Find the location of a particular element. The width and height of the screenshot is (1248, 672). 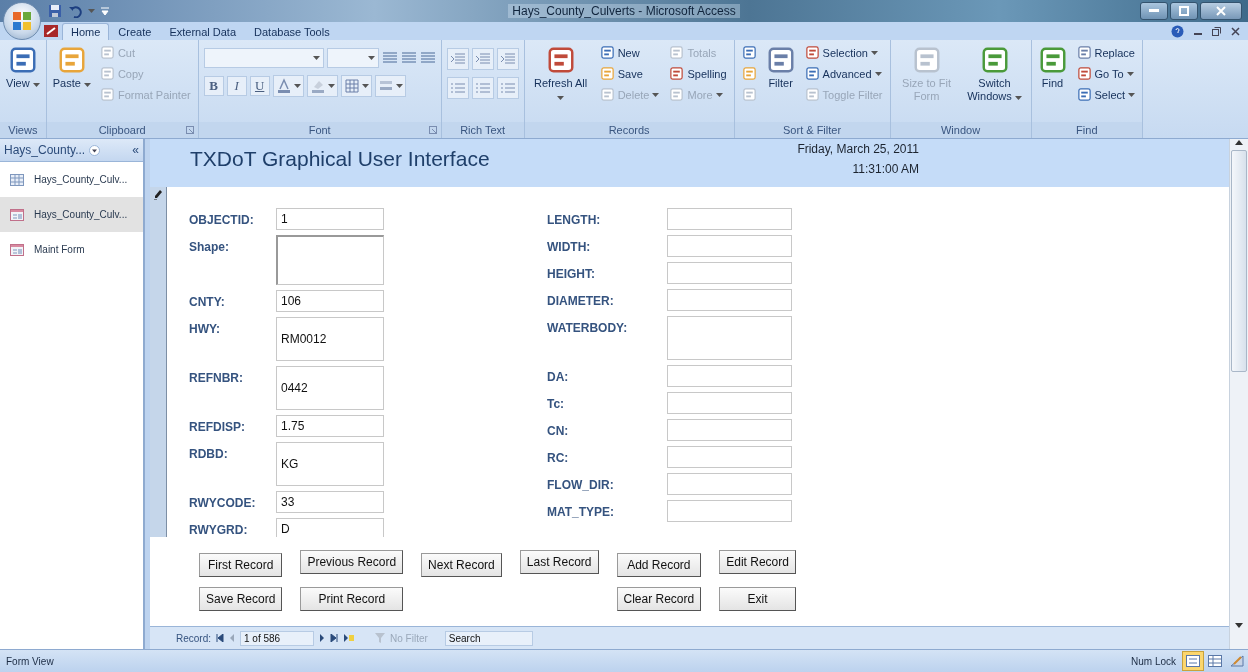

ribbon-button: Save is located at coordinates (629, 73).